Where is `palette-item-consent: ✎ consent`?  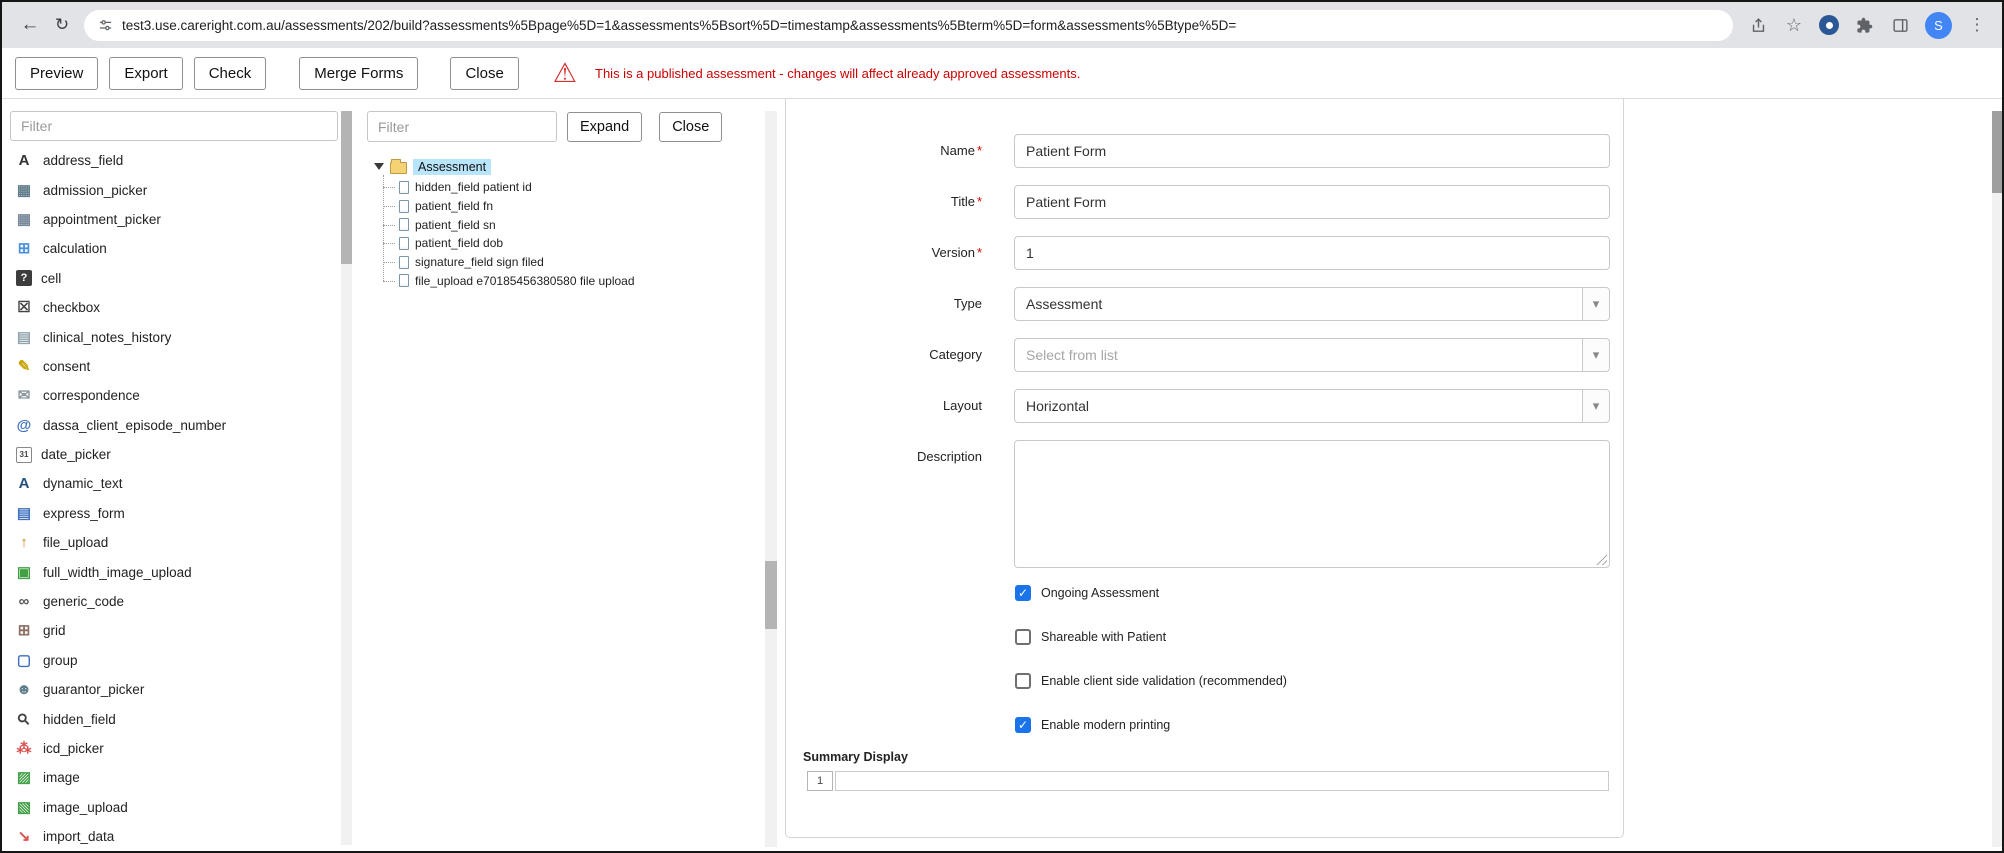
palette-item-consent: ✎ consent is located at coordinates (174, 366).